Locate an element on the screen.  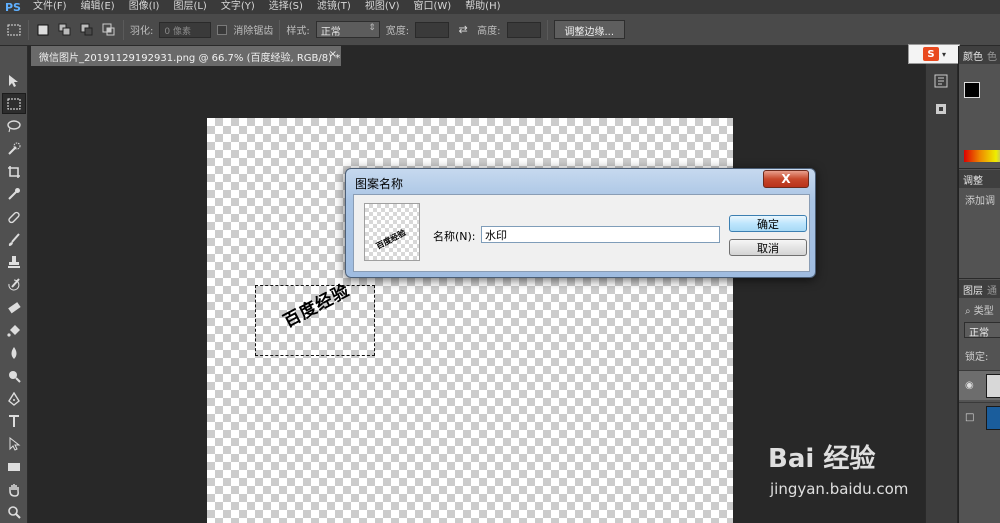
feather-label: 羽化: is located at coordinates (142, 31).